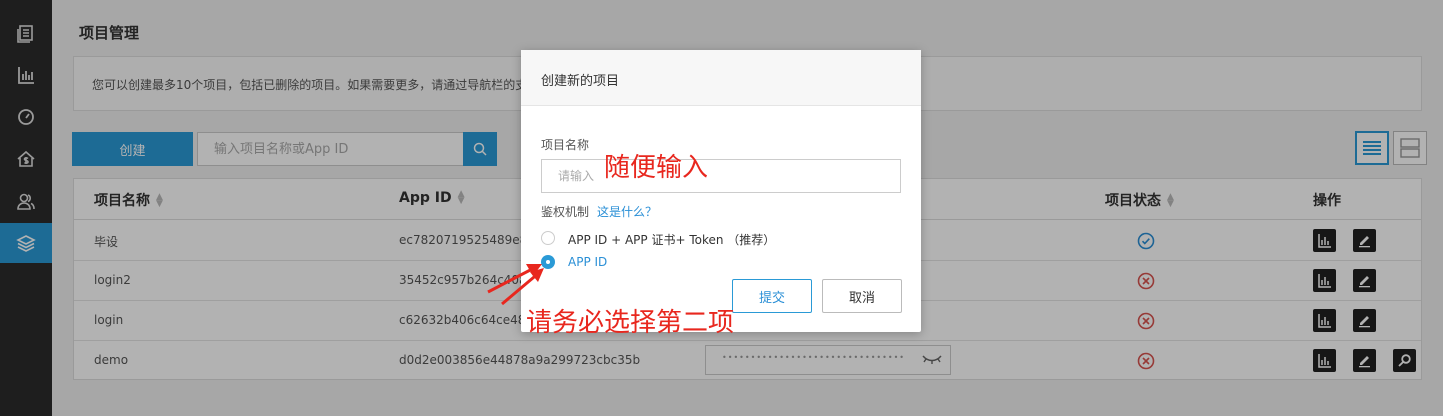 This screenshot has width=1443, height=416. I want to click on auth-help-link: 这是什么？, so click(627, 211).